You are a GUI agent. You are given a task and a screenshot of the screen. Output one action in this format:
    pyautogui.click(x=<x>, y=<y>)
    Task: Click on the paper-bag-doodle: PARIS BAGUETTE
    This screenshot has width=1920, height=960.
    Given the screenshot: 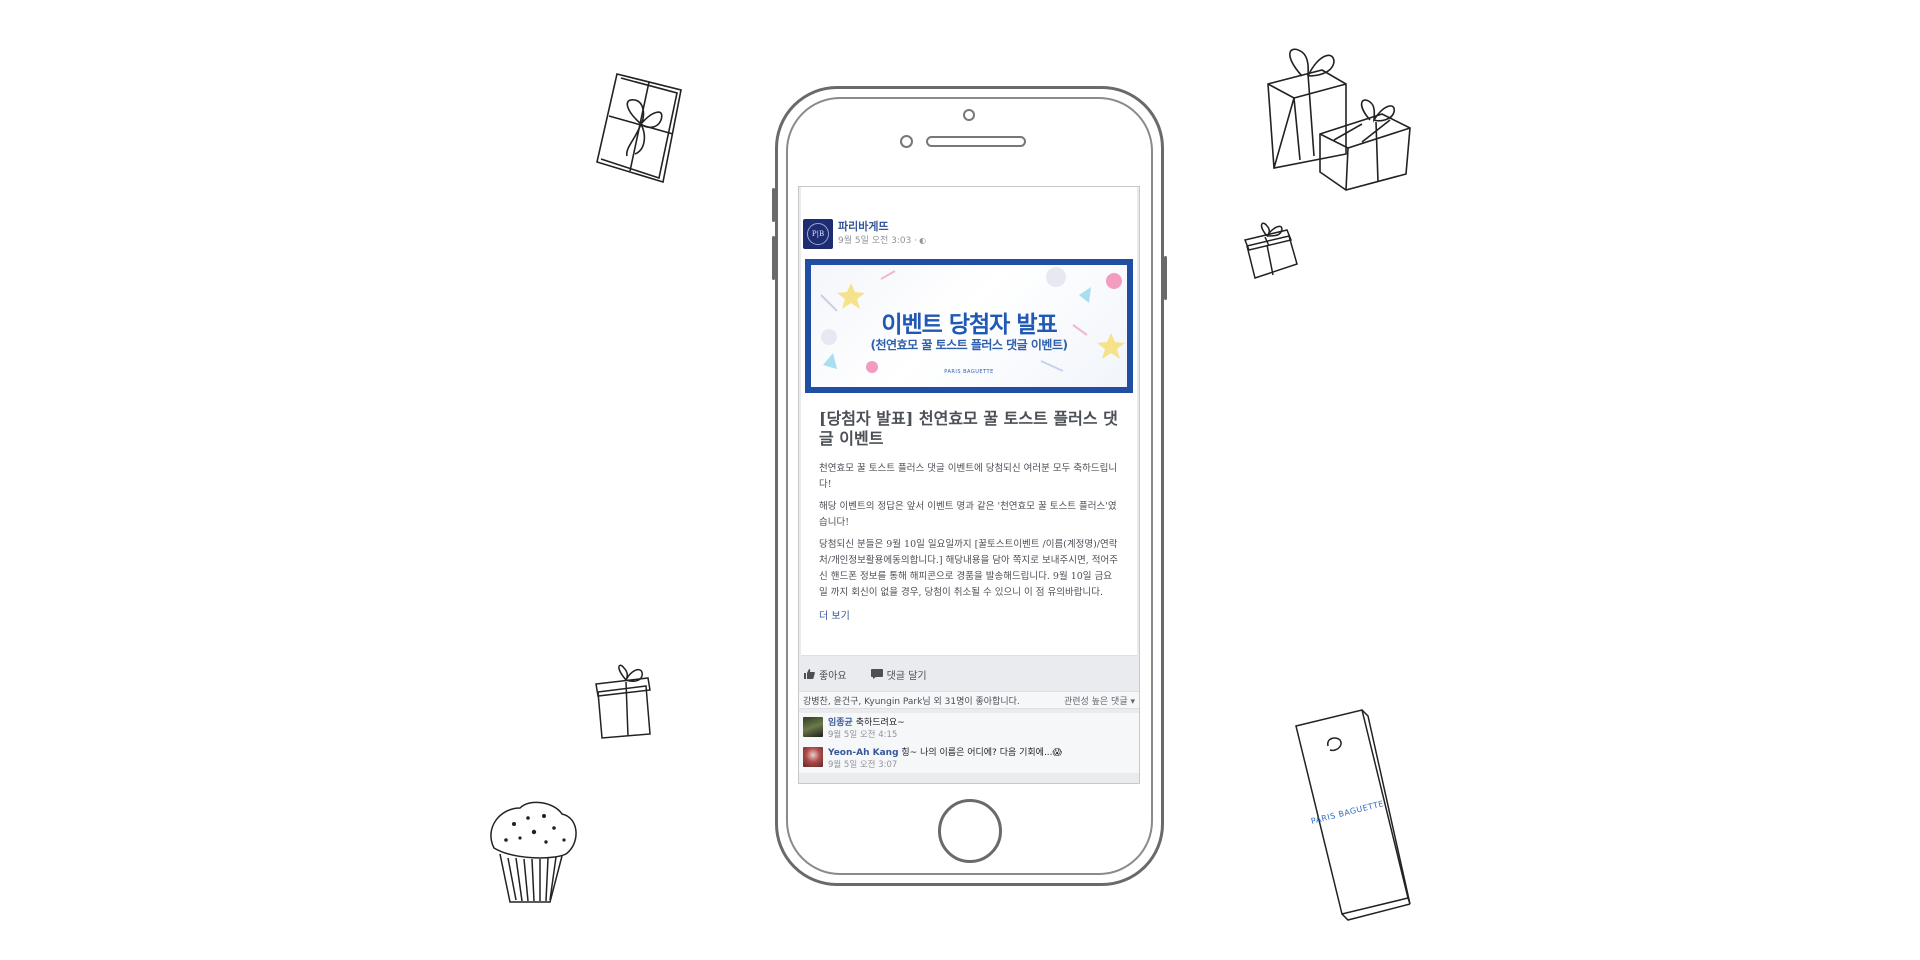 What is the action you would take?
    pyautogui.click(x=1352, y=818)
    